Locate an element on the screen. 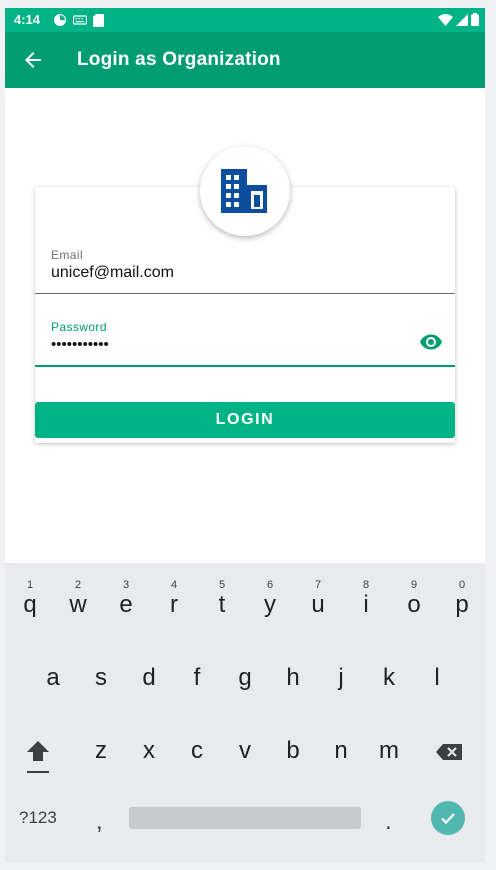 This screenshot has height=870, width=496. battery-icon is located at coordinates (475, 19).